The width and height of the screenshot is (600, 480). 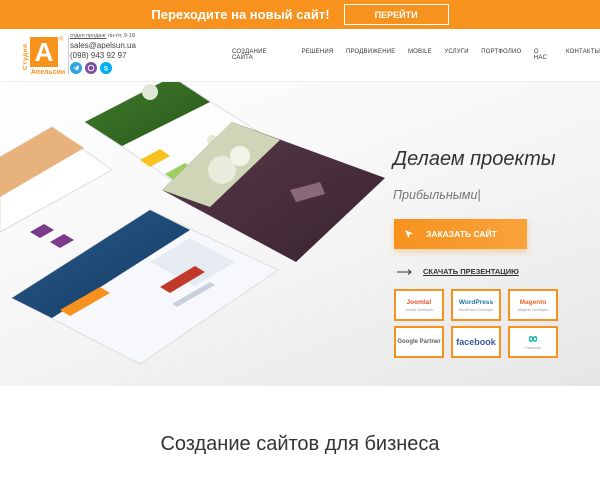 I want to click on sales-phone: (098) 943 92 97, so click(x=115, y=55).